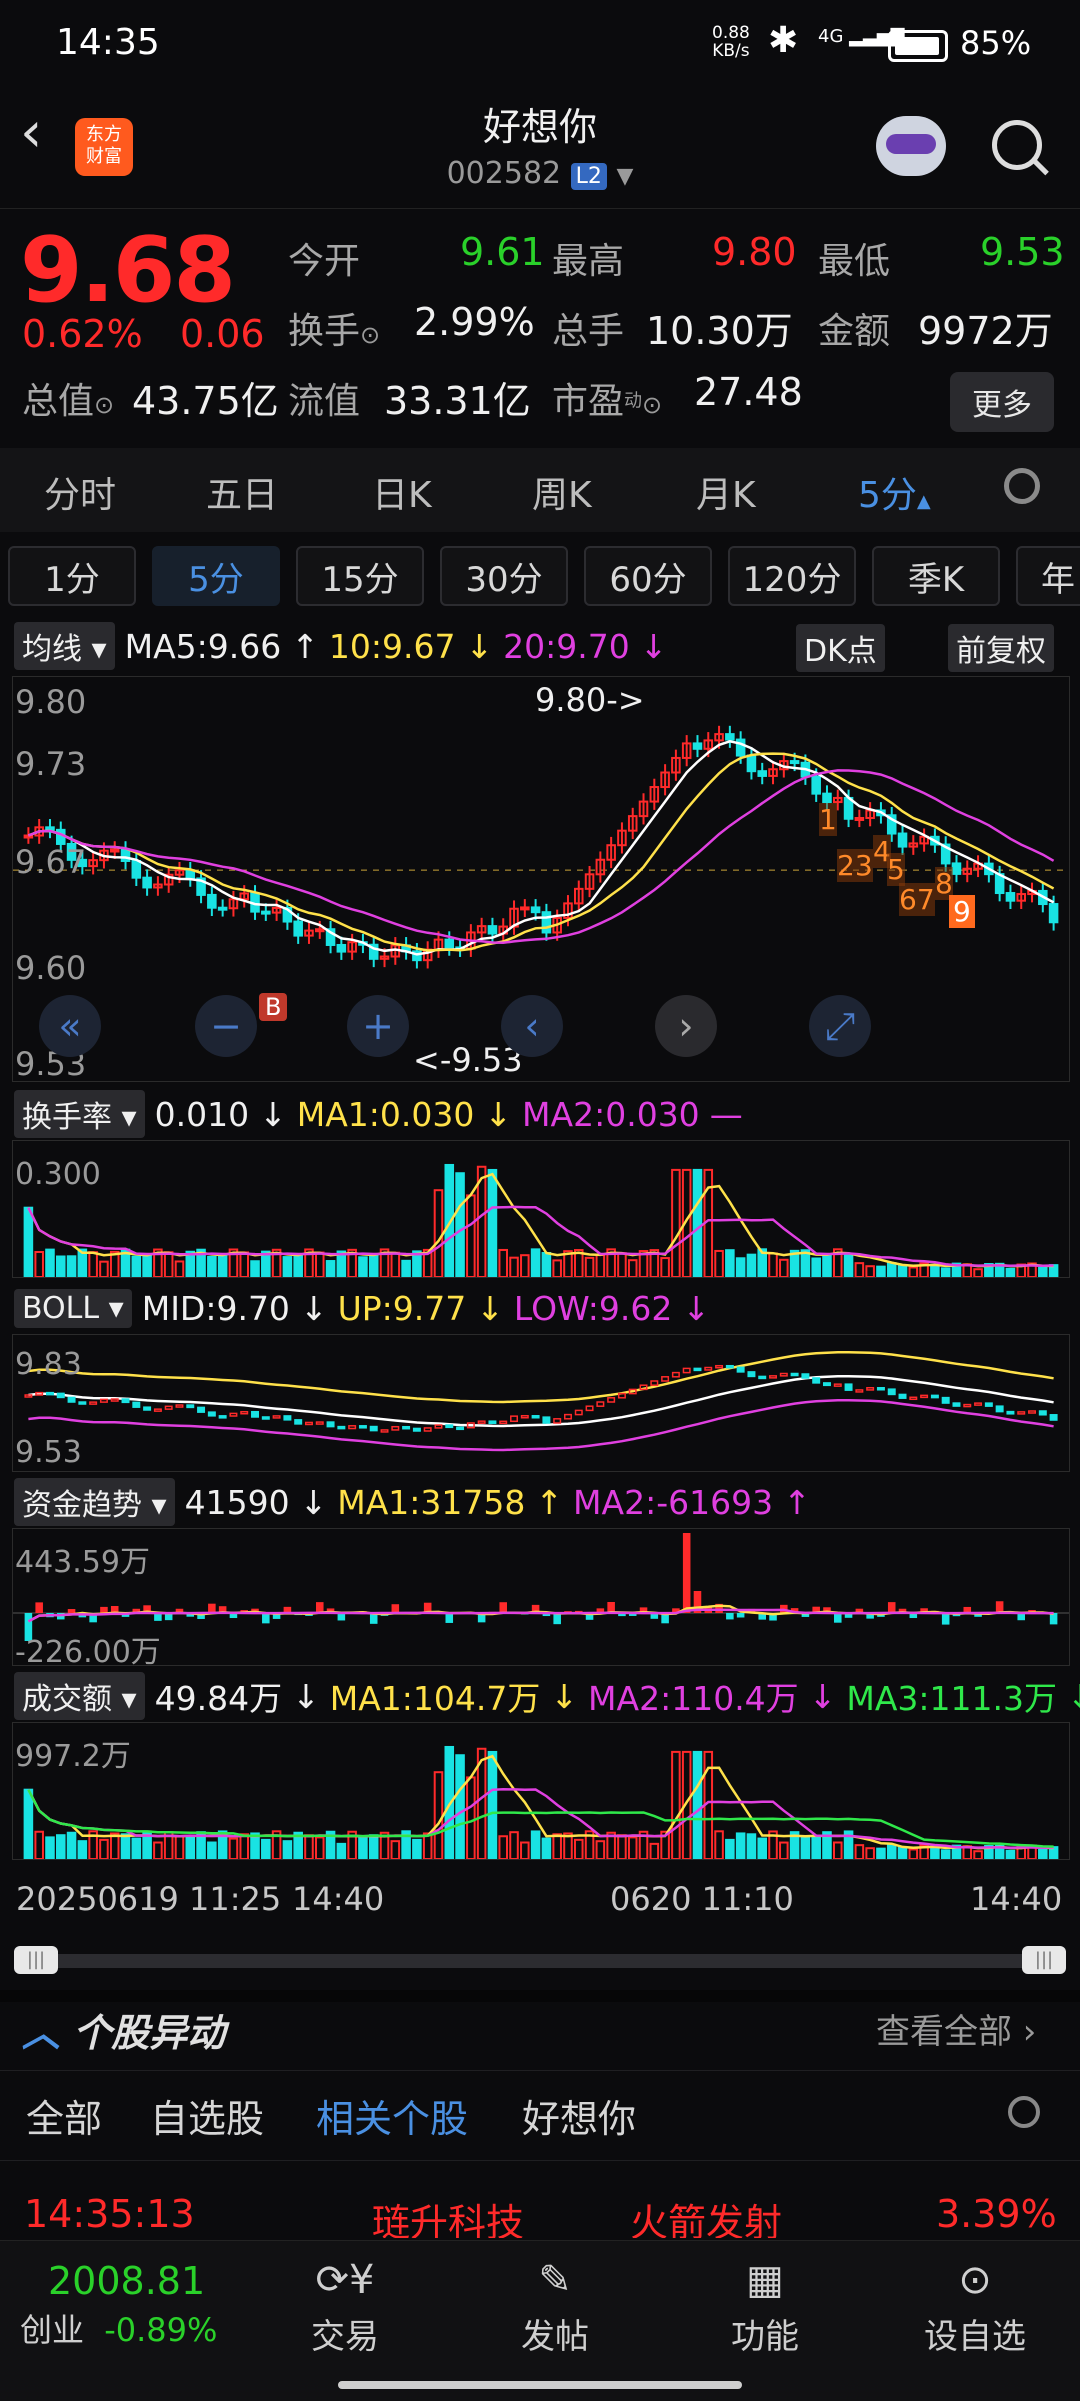  Describe the element at coordinates (79, 1696) in the screenshot. I see `amount-selector: 成交额 ▾` at that location.